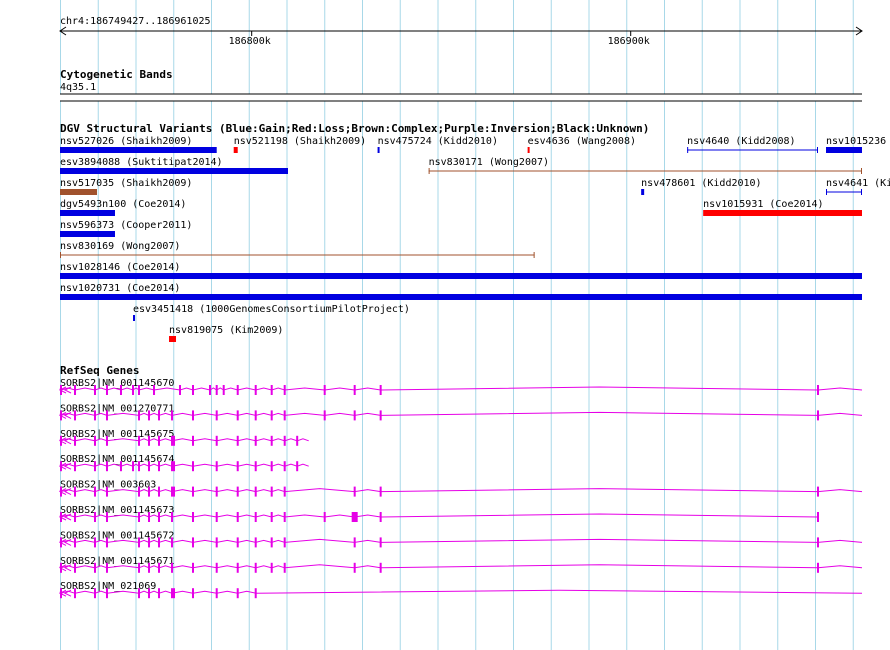 The image size is (890, 650). I want to click on dgv-variant-label: nsv517035 (Shaikh2009), so click(126, 183).